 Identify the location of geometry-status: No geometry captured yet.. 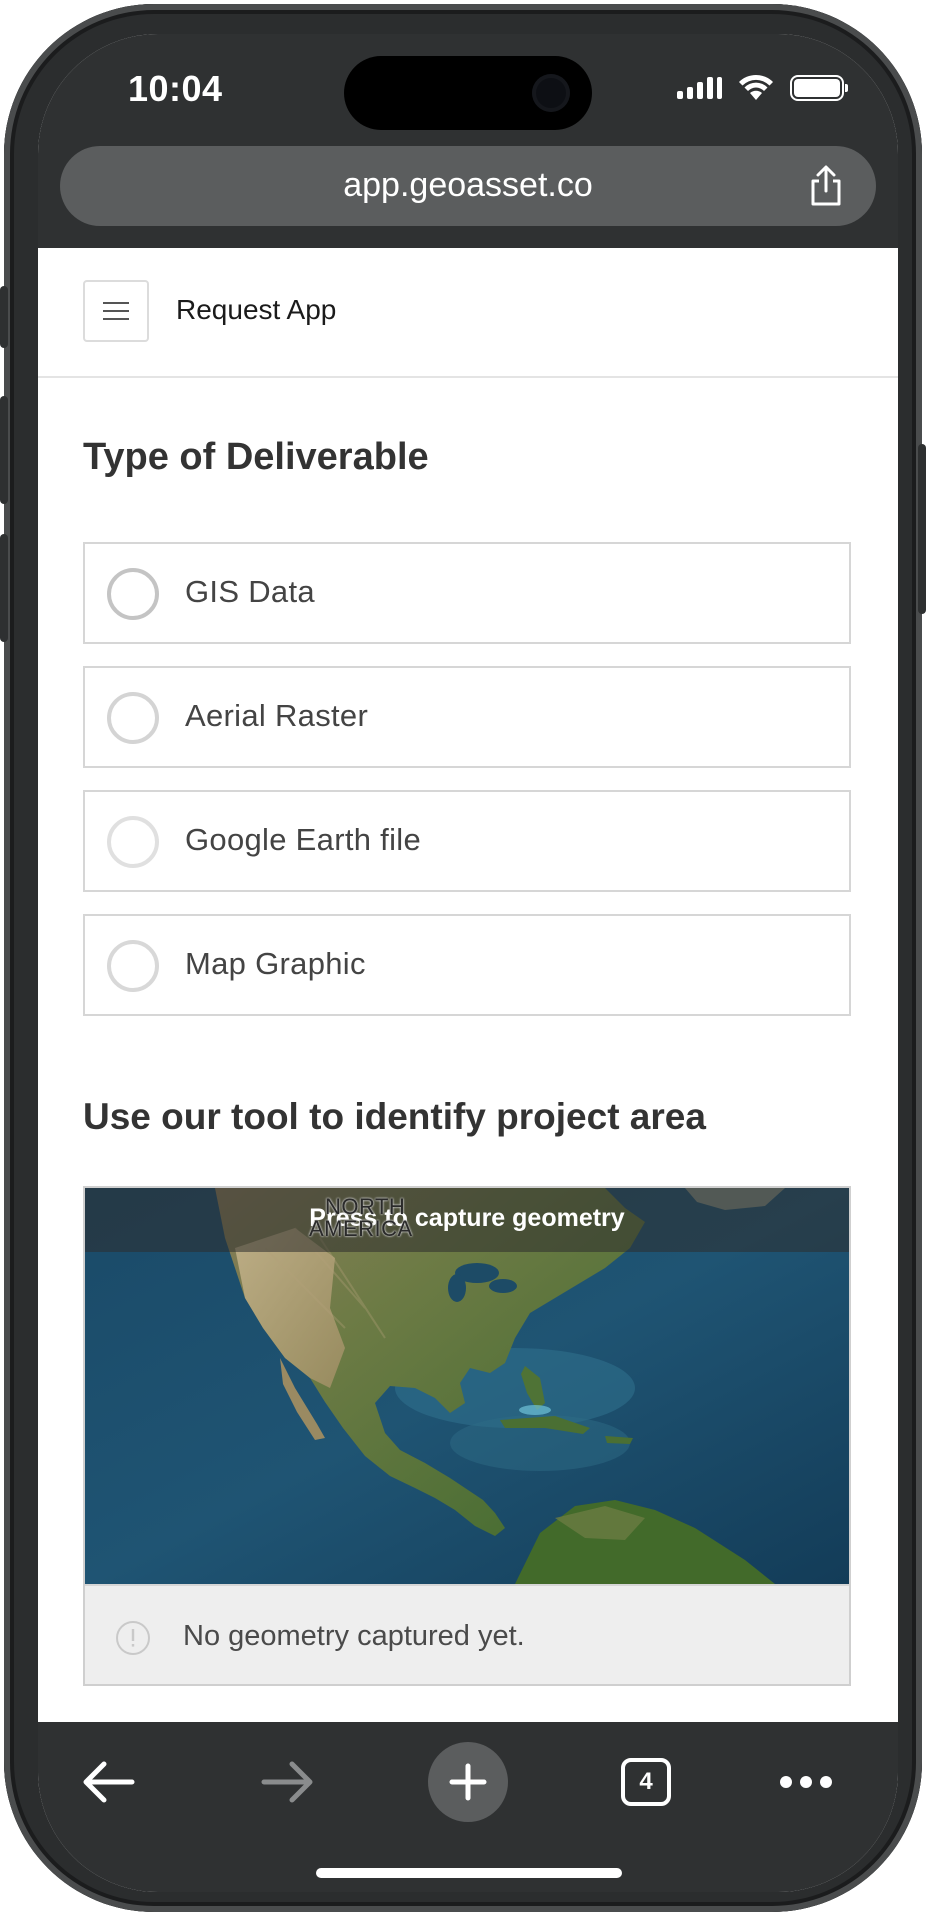
(467, 1634).